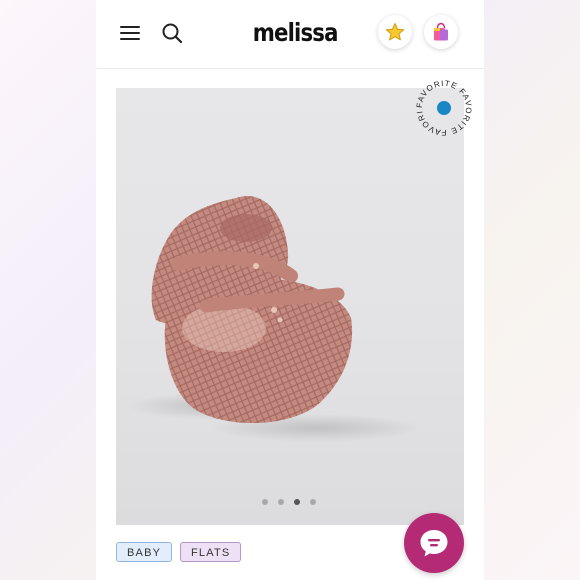  I want to click on favorites-button, so click(395, 32).